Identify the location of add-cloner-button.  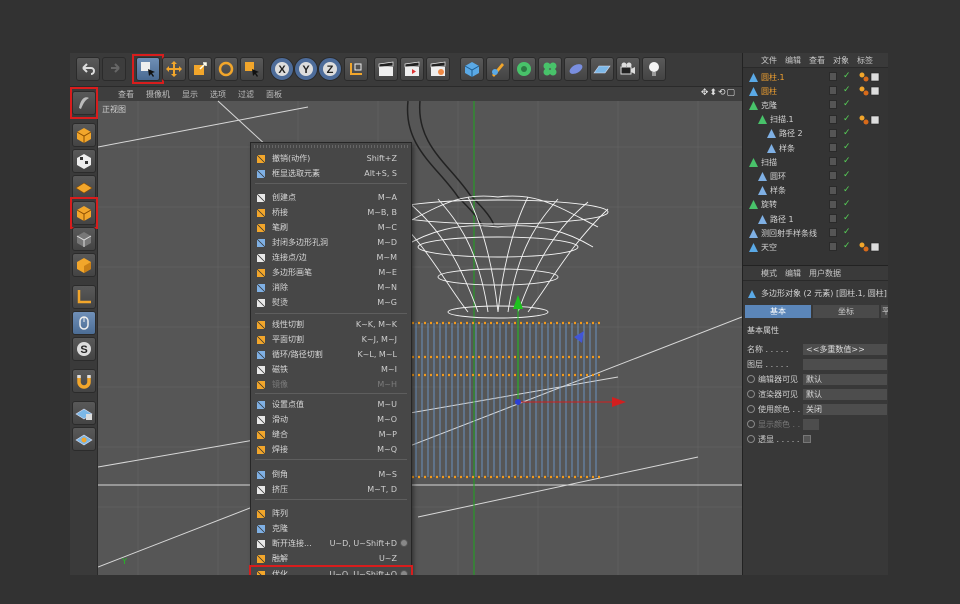
(550, 69).